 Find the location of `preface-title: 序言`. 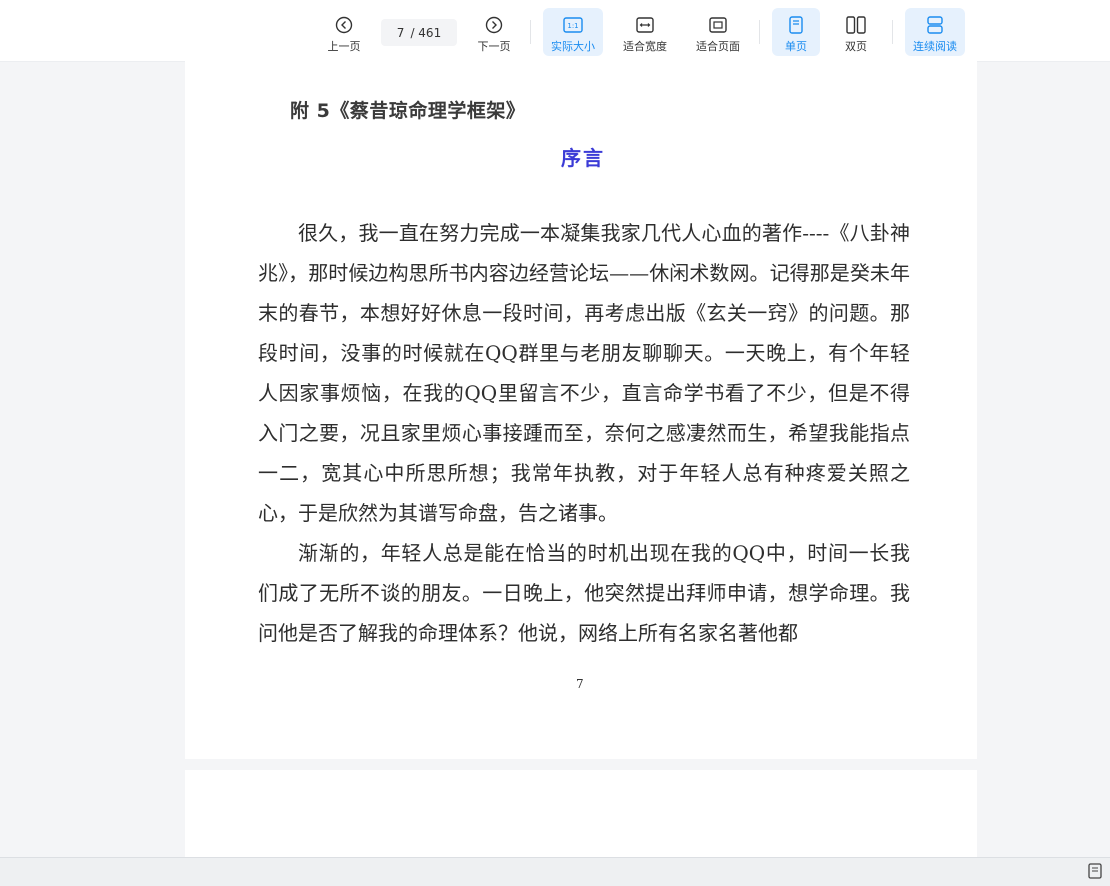

preface-title: 序言 is located at coordinates (583, 158).